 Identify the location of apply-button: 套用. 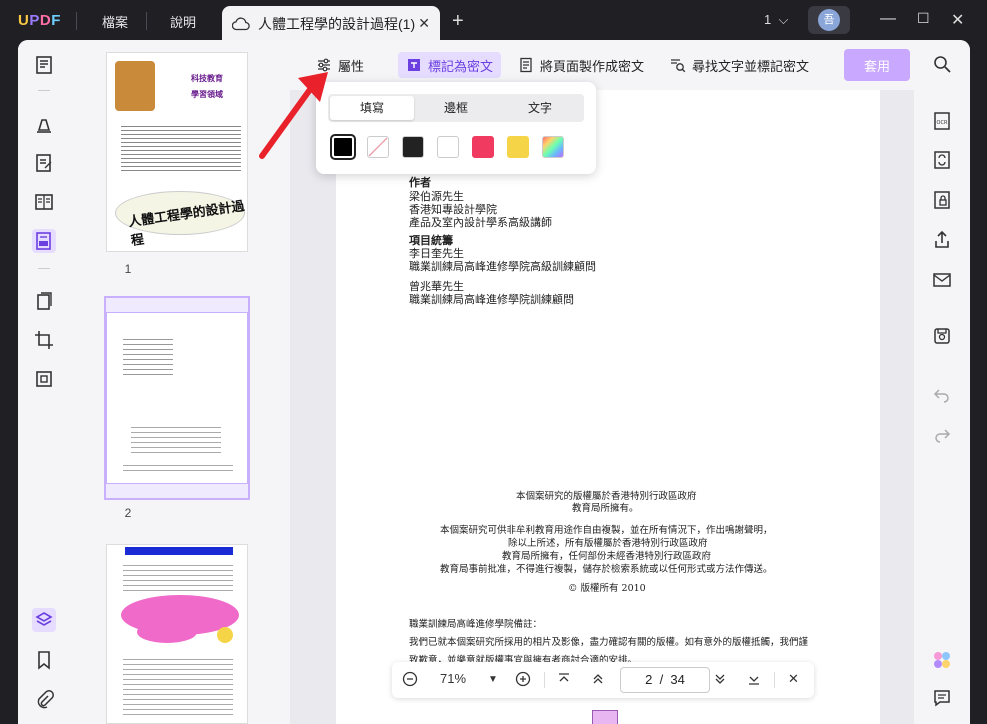
(877, 65).